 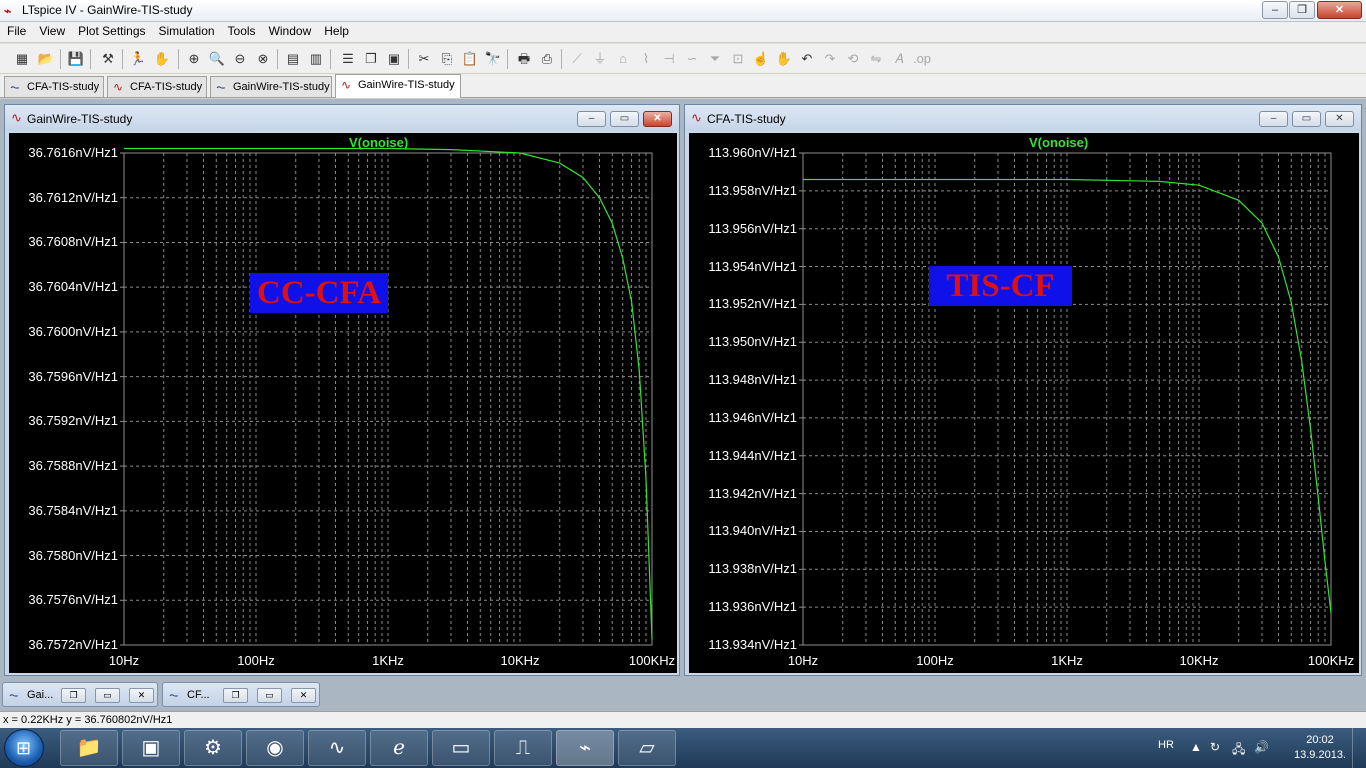 What do you see at coordinates (523, 748) in the screenshot?
I see `pdf-taskbar-button: ⎍` at bounding box center [523, 748].